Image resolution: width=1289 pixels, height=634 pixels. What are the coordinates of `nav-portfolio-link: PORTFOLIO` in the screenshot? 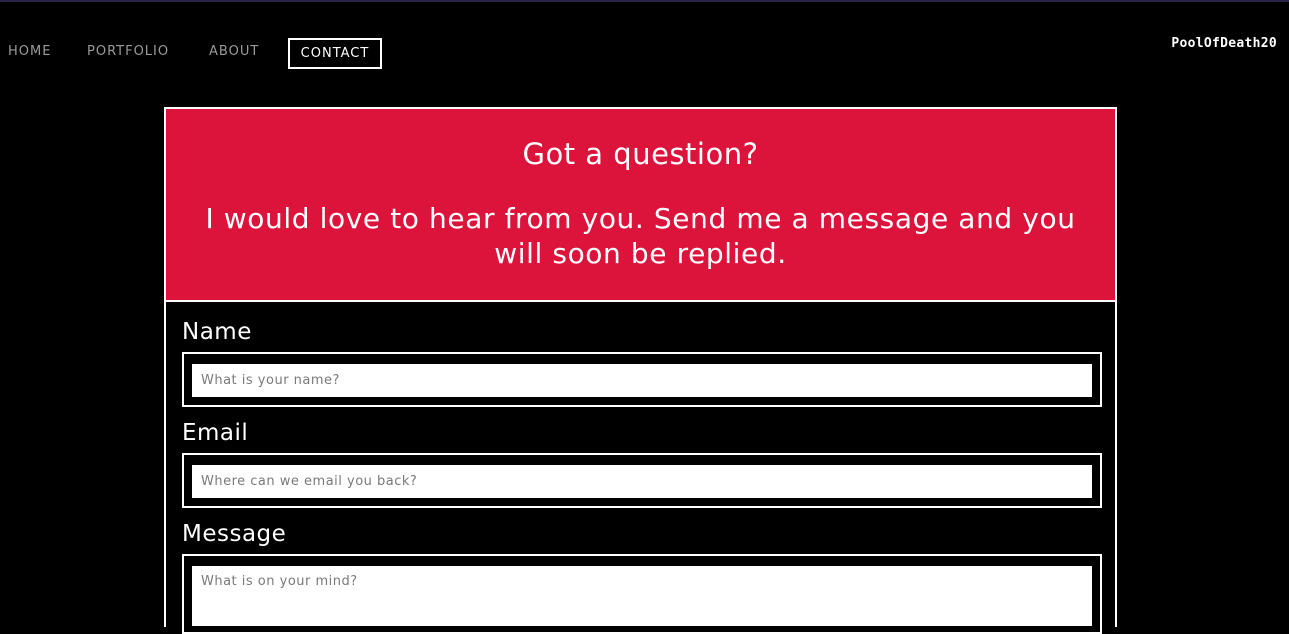 It's located at (128, 51).